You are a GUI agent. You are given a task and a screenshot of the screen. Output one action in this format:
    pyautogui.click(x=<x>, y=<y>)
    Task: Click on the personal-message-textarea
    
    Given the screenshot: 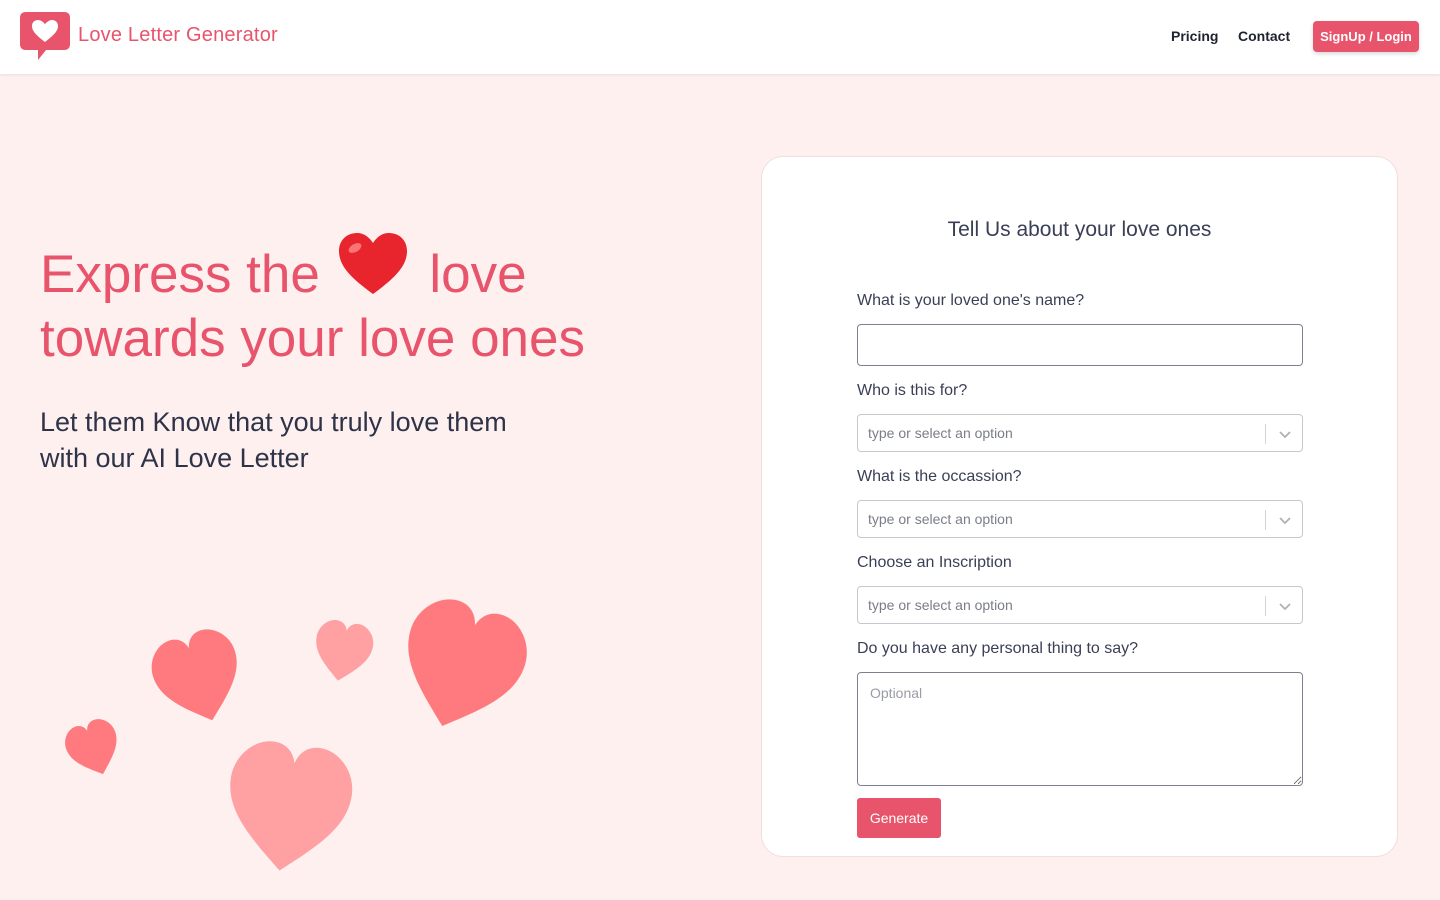 What is the action you would take?
    pyautogui.click(x=1080, y=729)
    